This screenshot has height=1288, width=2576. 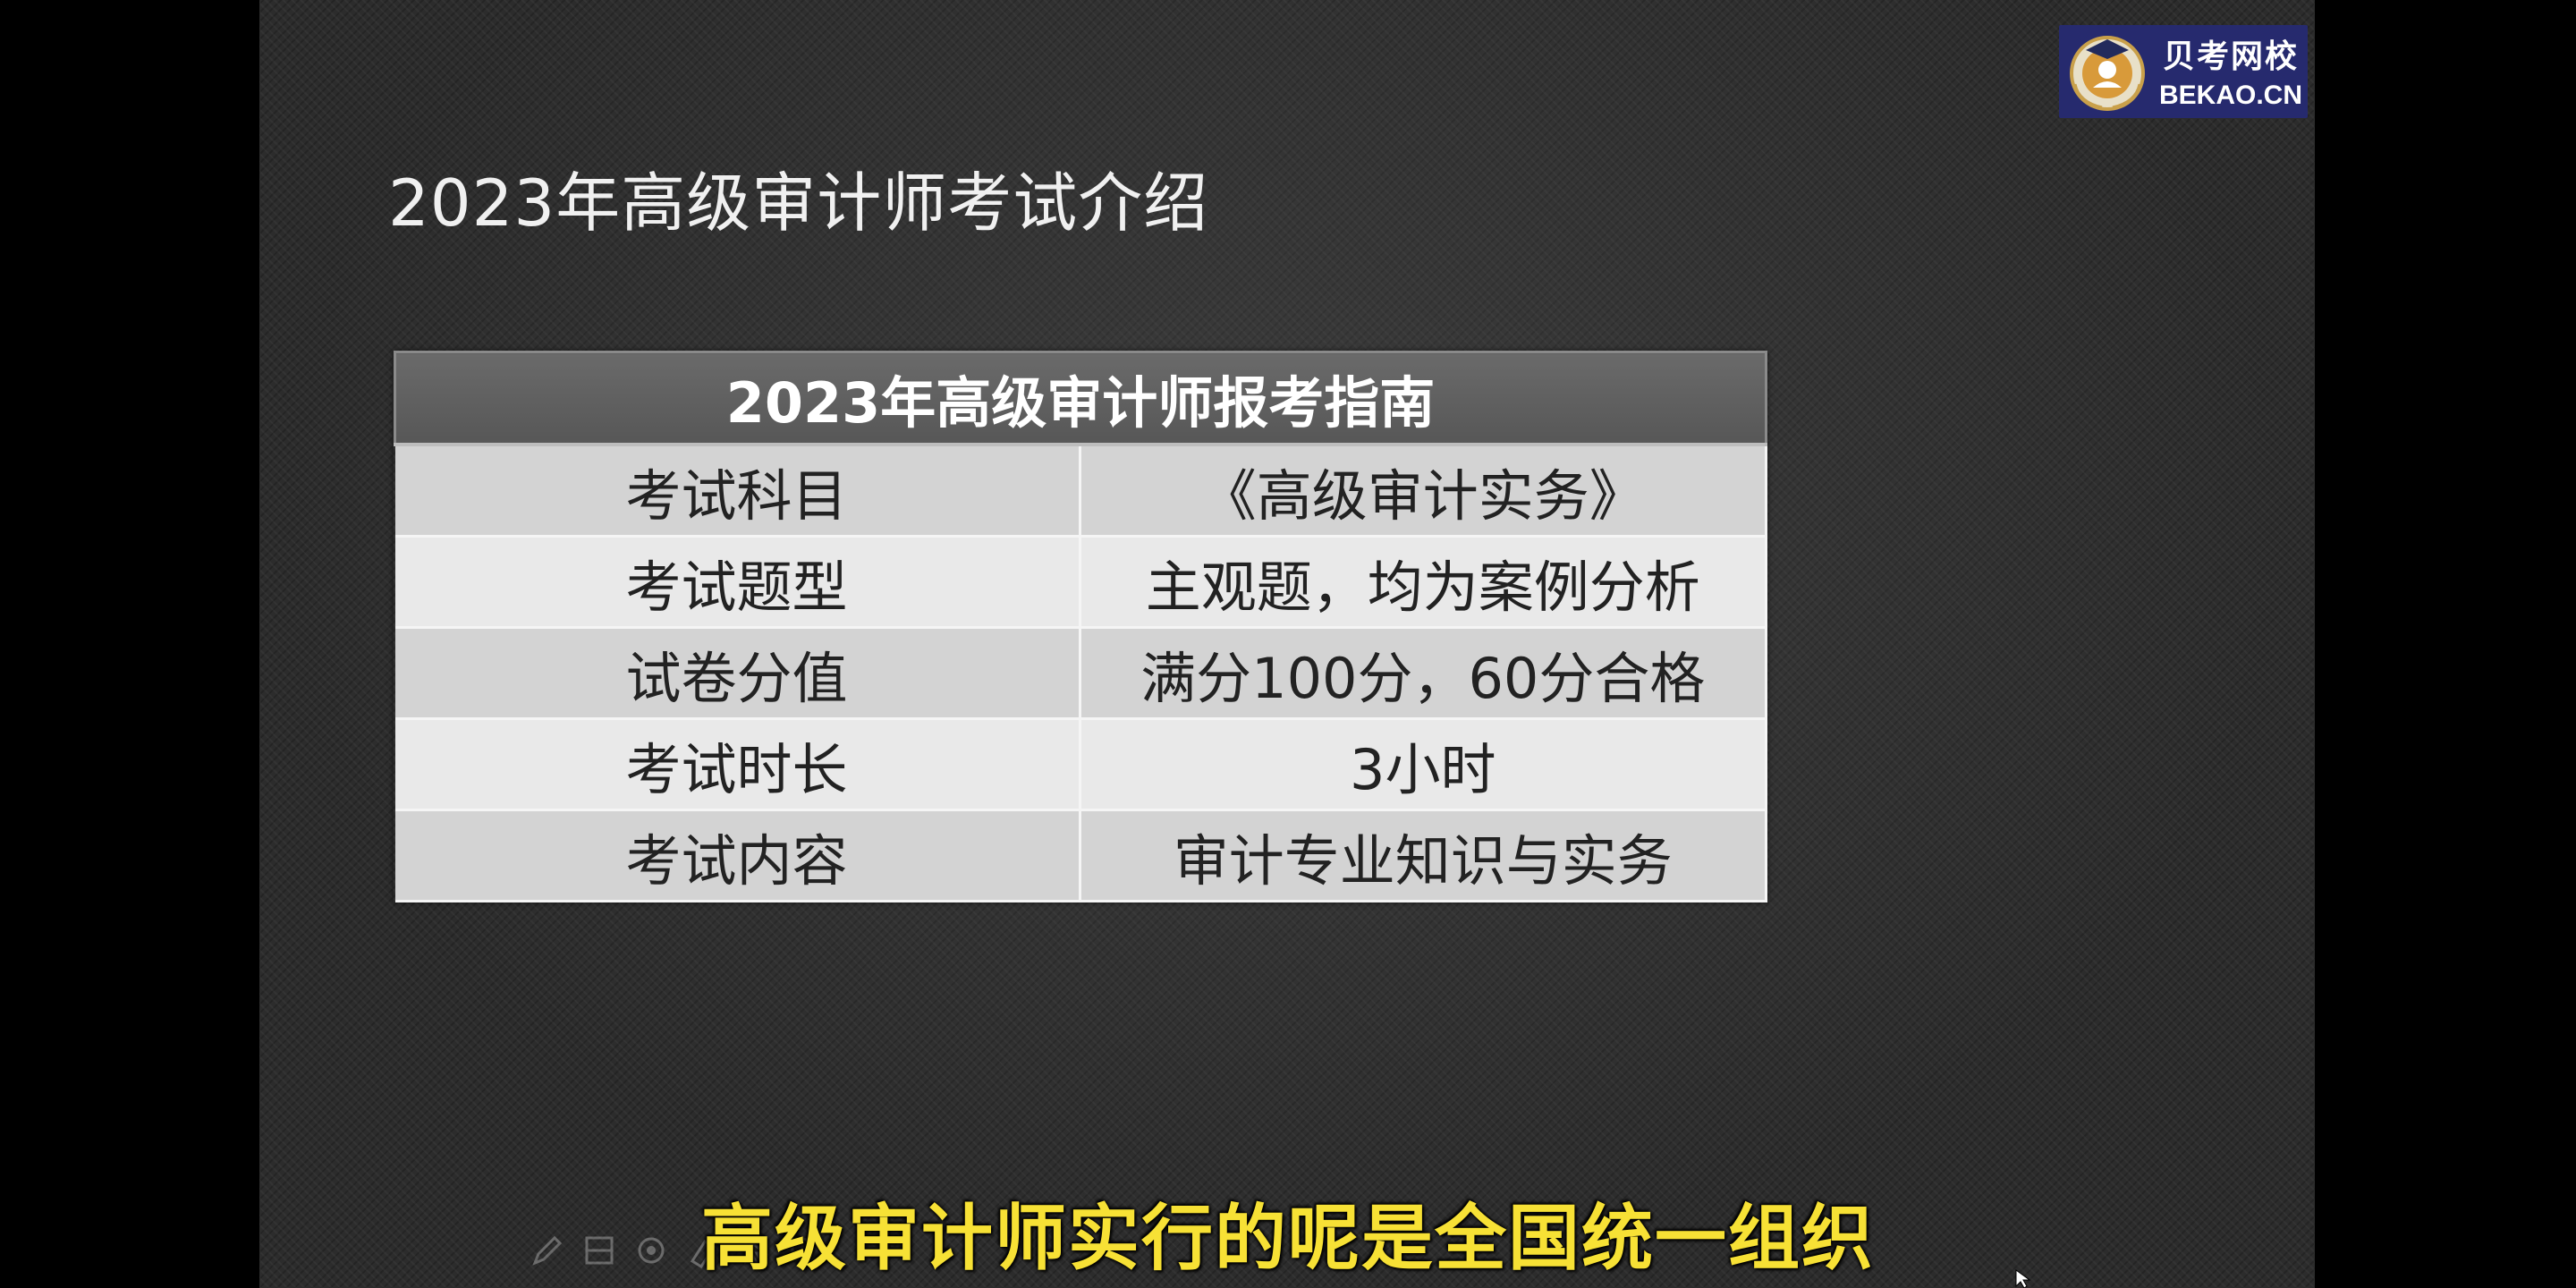 What do you see at coordinates (2107, 73) in the screenshot?
I see `school-emblem-icon` at bounding box center [2107, 73].